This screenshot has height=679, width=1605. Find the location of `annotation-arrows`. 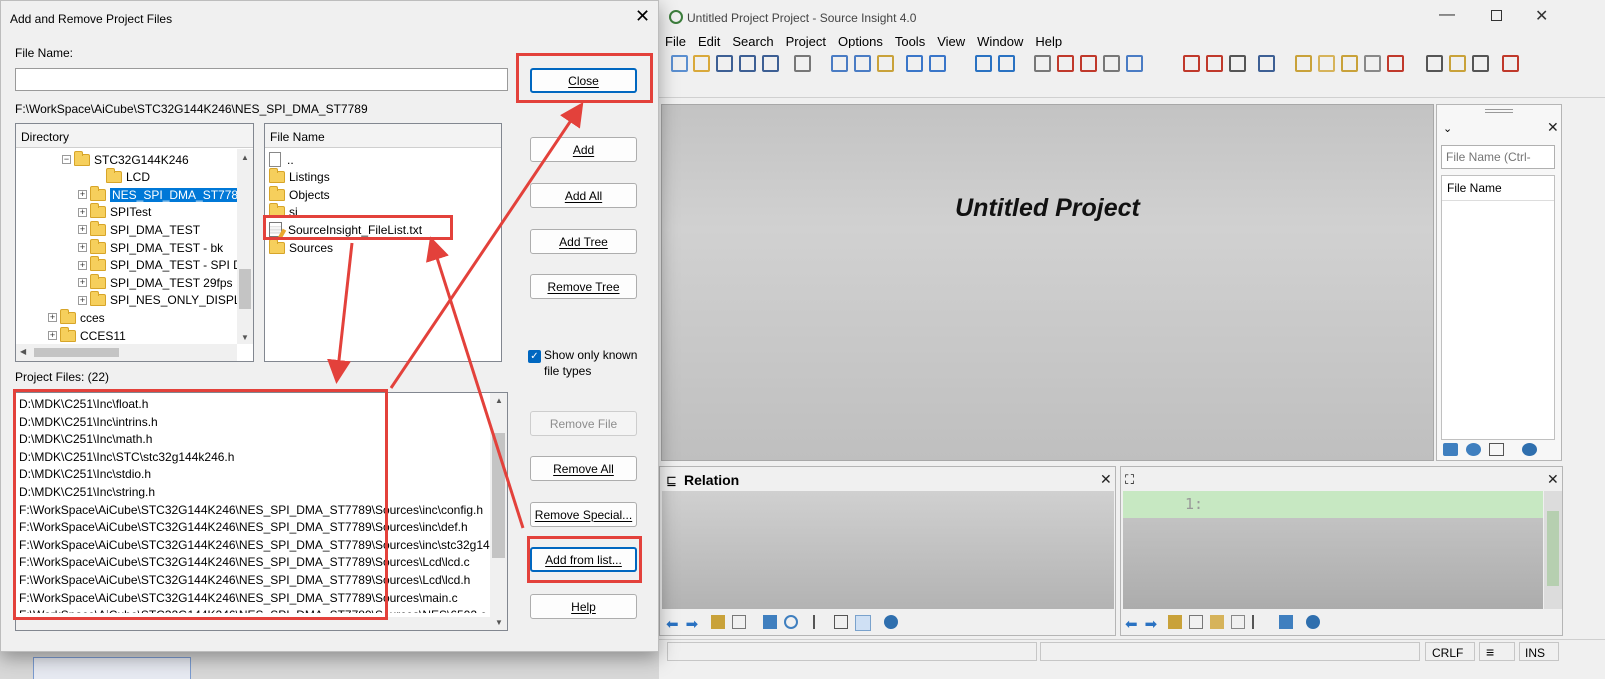

annotation-arrows is located at coordinates (455, 315).